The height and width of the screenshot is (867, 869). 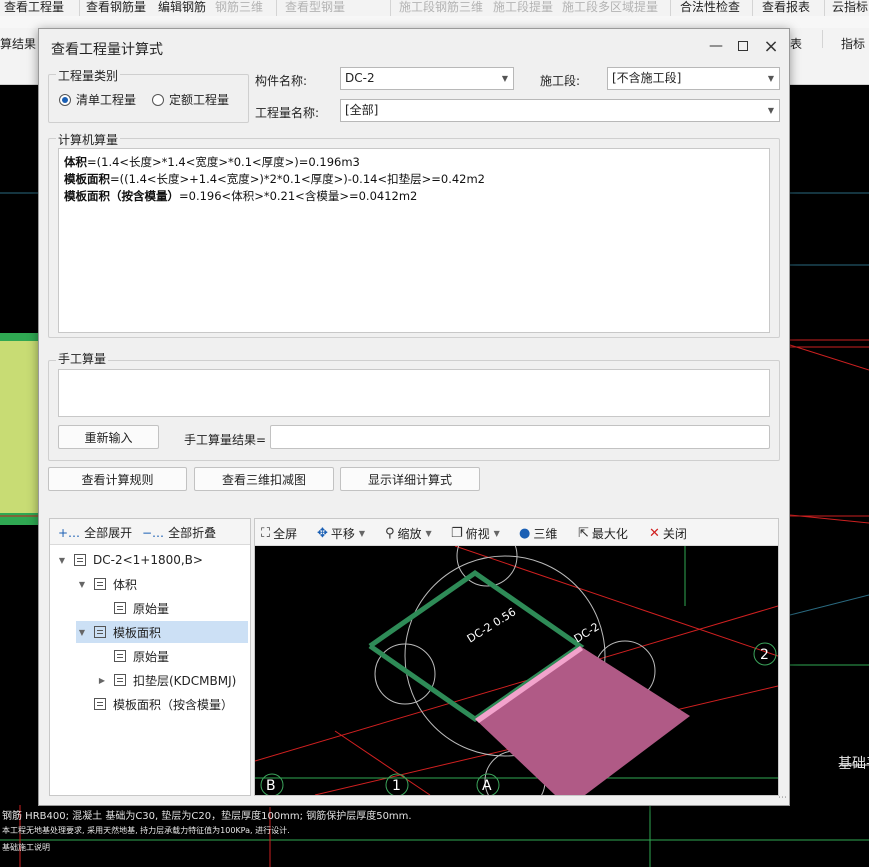 I want to click on radio-quota-quantity: 定额工程量, so click(x=190, y=99).